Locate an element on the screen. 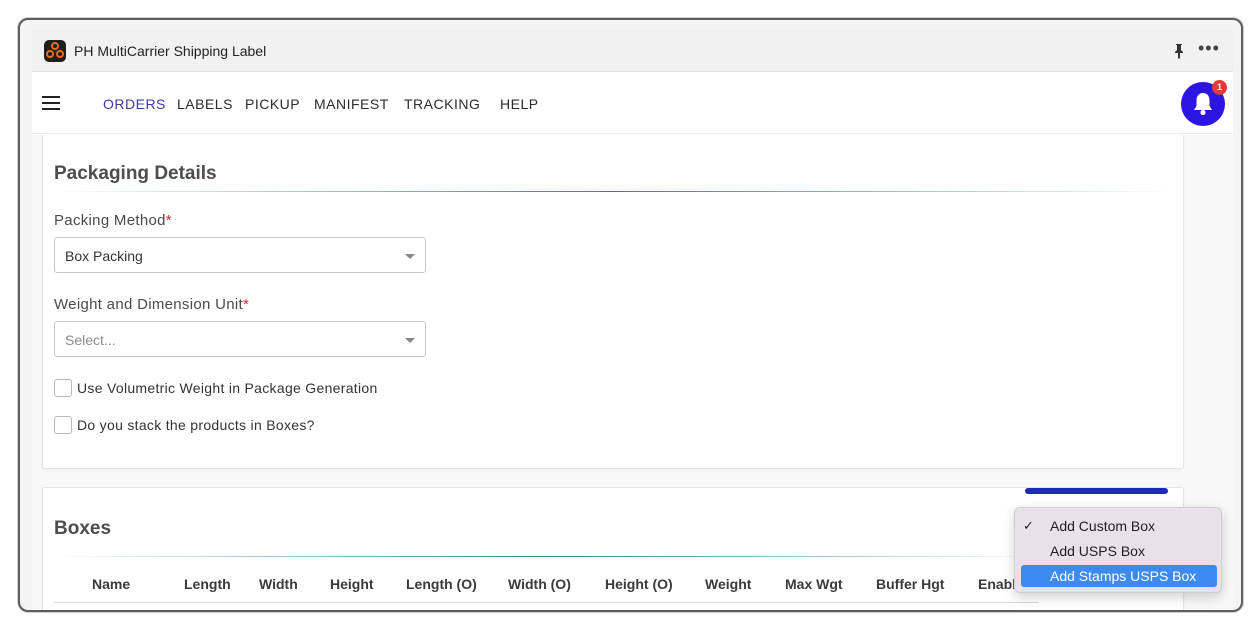 The image size is (1260, 627). stack-products-label: Do you stack the products in Boxes? is located at coordinates (196, 425).